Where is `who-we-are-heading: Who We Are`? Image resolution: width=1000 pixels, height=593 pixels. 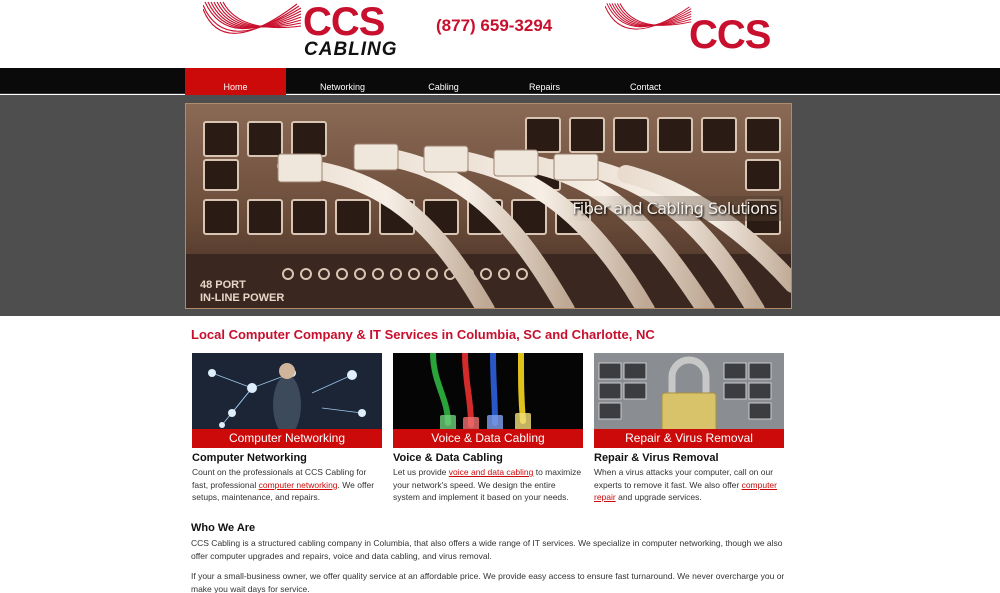
who-we-are-heading: Who We Are is located at coordinates (223, 528).